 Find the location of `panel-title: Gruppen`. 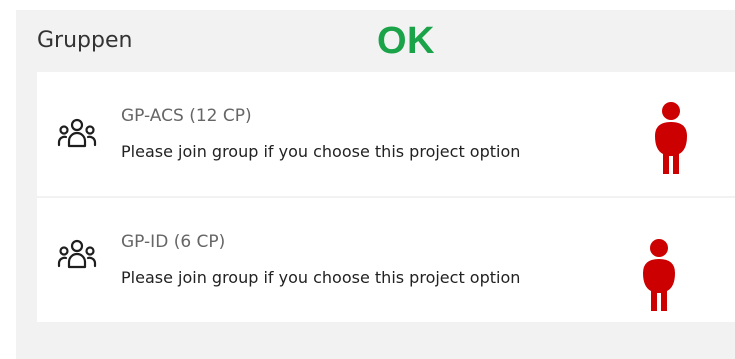

panel-title: Gruppen is located at coordinates (85, 40).